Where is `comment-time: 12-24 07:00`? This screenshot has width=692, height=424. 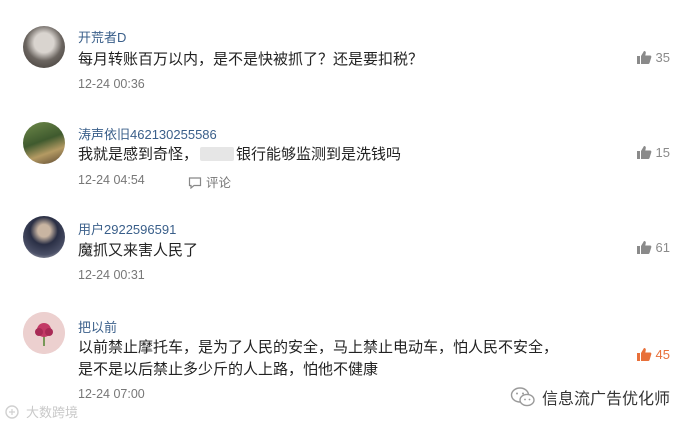
comment-time: 12-24 07:00 is located at coordinates (111, 394).